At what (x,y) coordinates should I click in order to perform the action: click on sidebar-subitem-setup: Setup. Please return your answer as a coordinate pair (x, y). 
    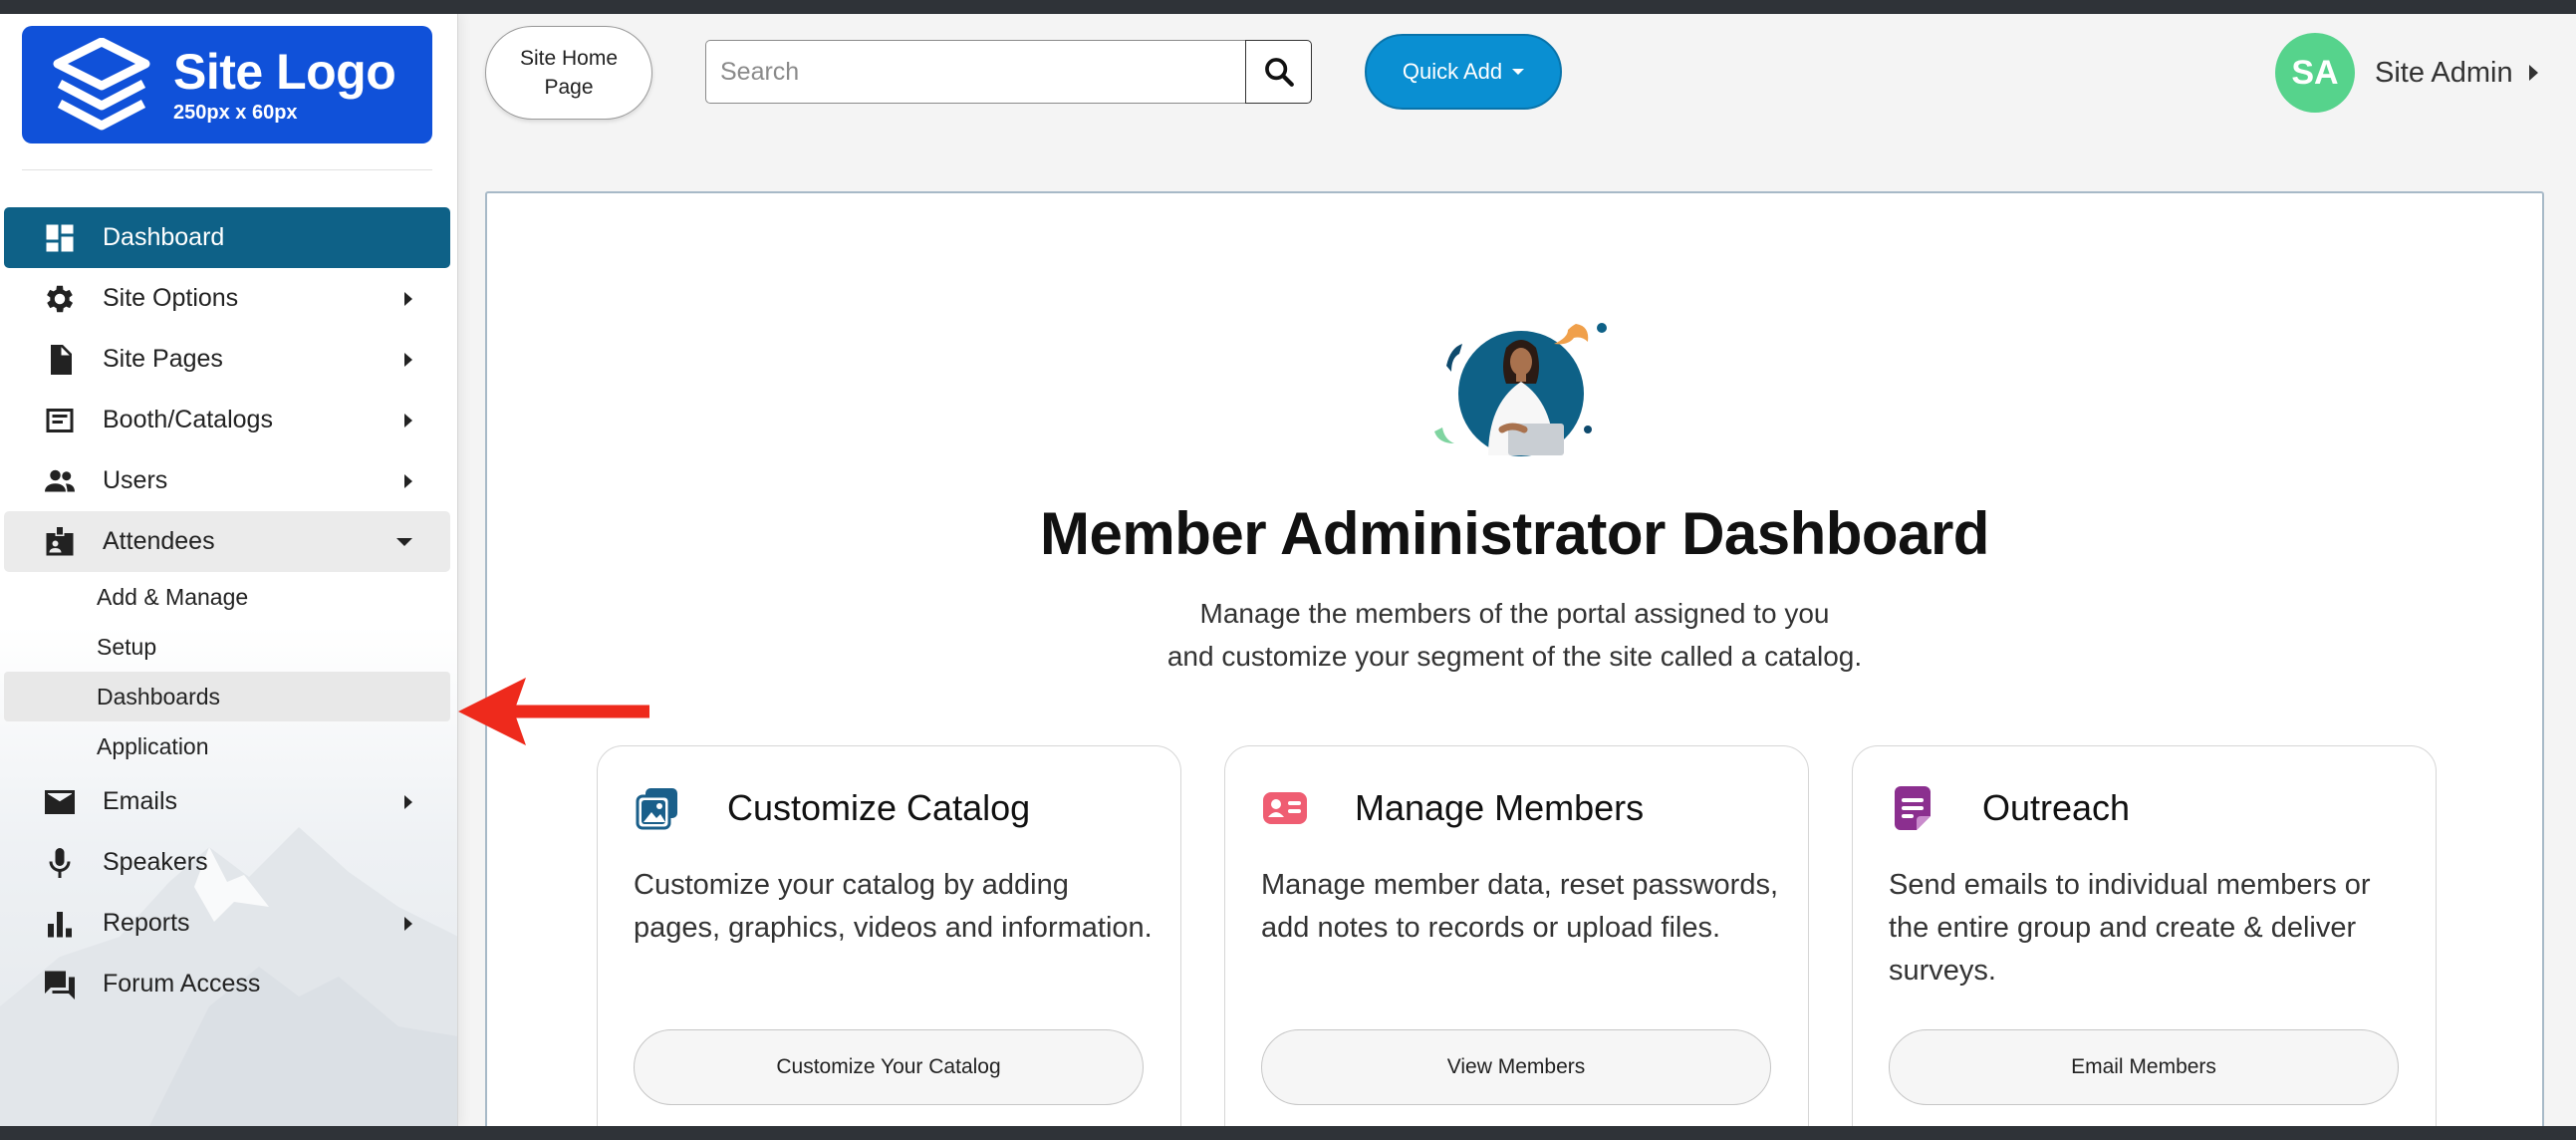
    Looking at the image, I should click on (227, 647).